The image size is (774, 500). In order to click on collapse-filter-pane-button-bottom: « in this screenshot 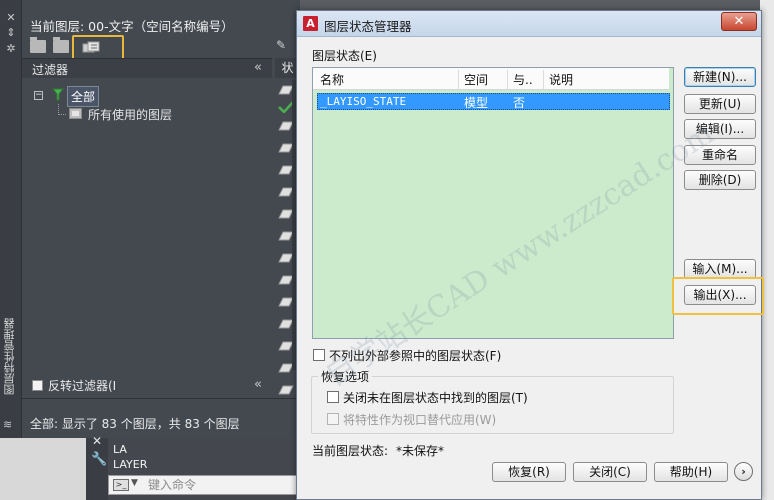, I will do `click(258, 384)`.